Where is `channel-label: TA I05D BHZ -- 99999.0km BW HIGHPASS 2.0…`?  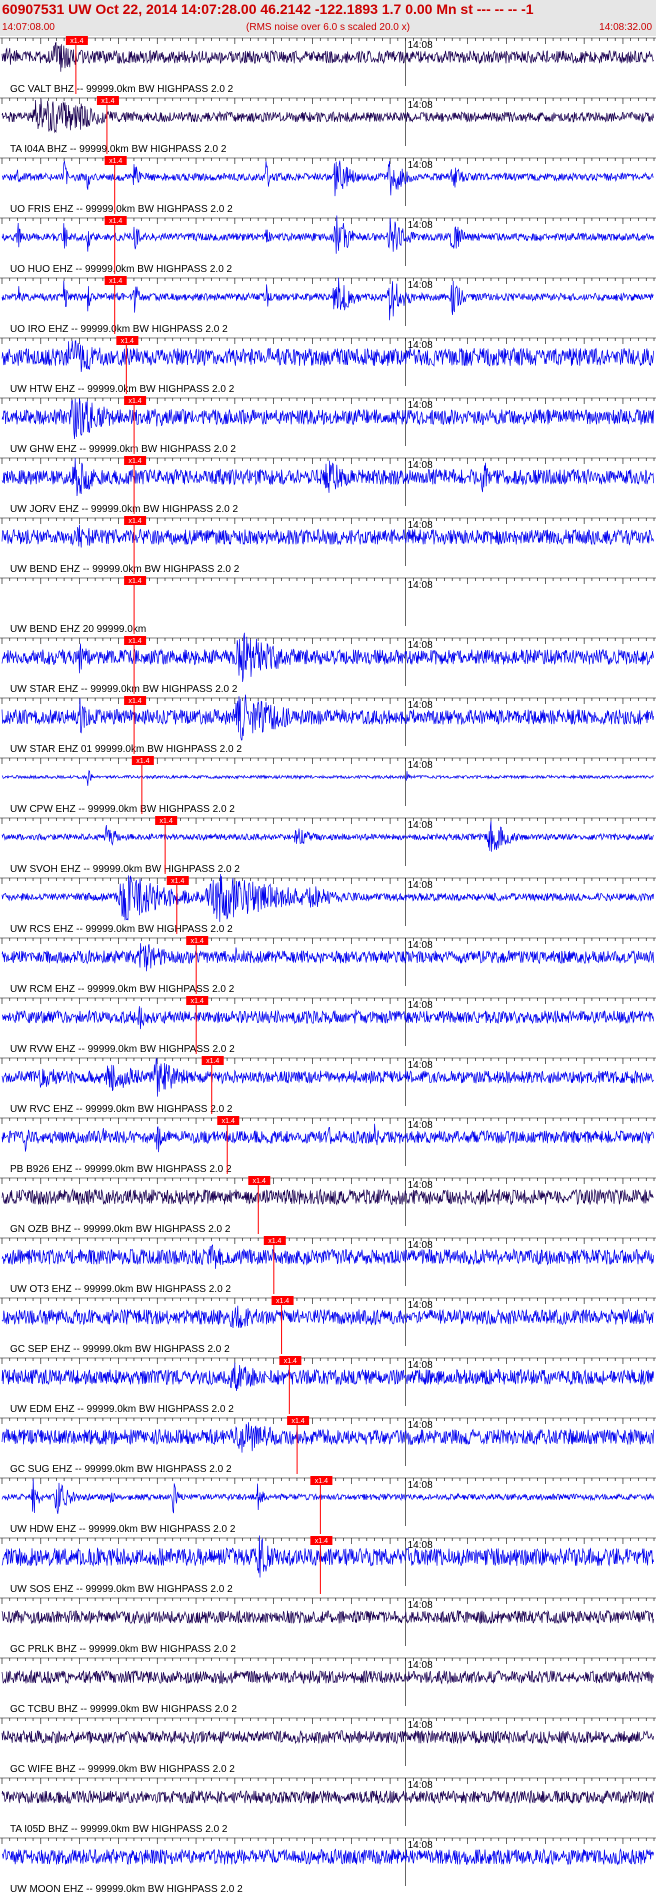 channel-label: TA I05D BHZ -- 99999.0km BW HIGHPASS 2.0… is located at coordinates (119, 1829).